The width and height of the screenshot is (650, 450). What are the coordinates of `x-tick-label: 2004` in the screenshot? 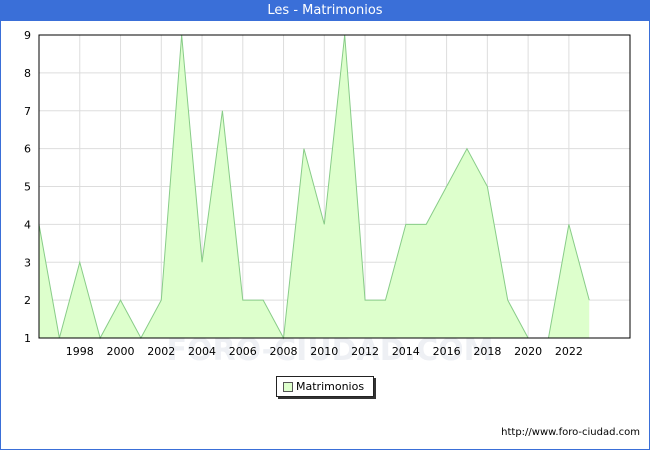 It's located at (202, 351).